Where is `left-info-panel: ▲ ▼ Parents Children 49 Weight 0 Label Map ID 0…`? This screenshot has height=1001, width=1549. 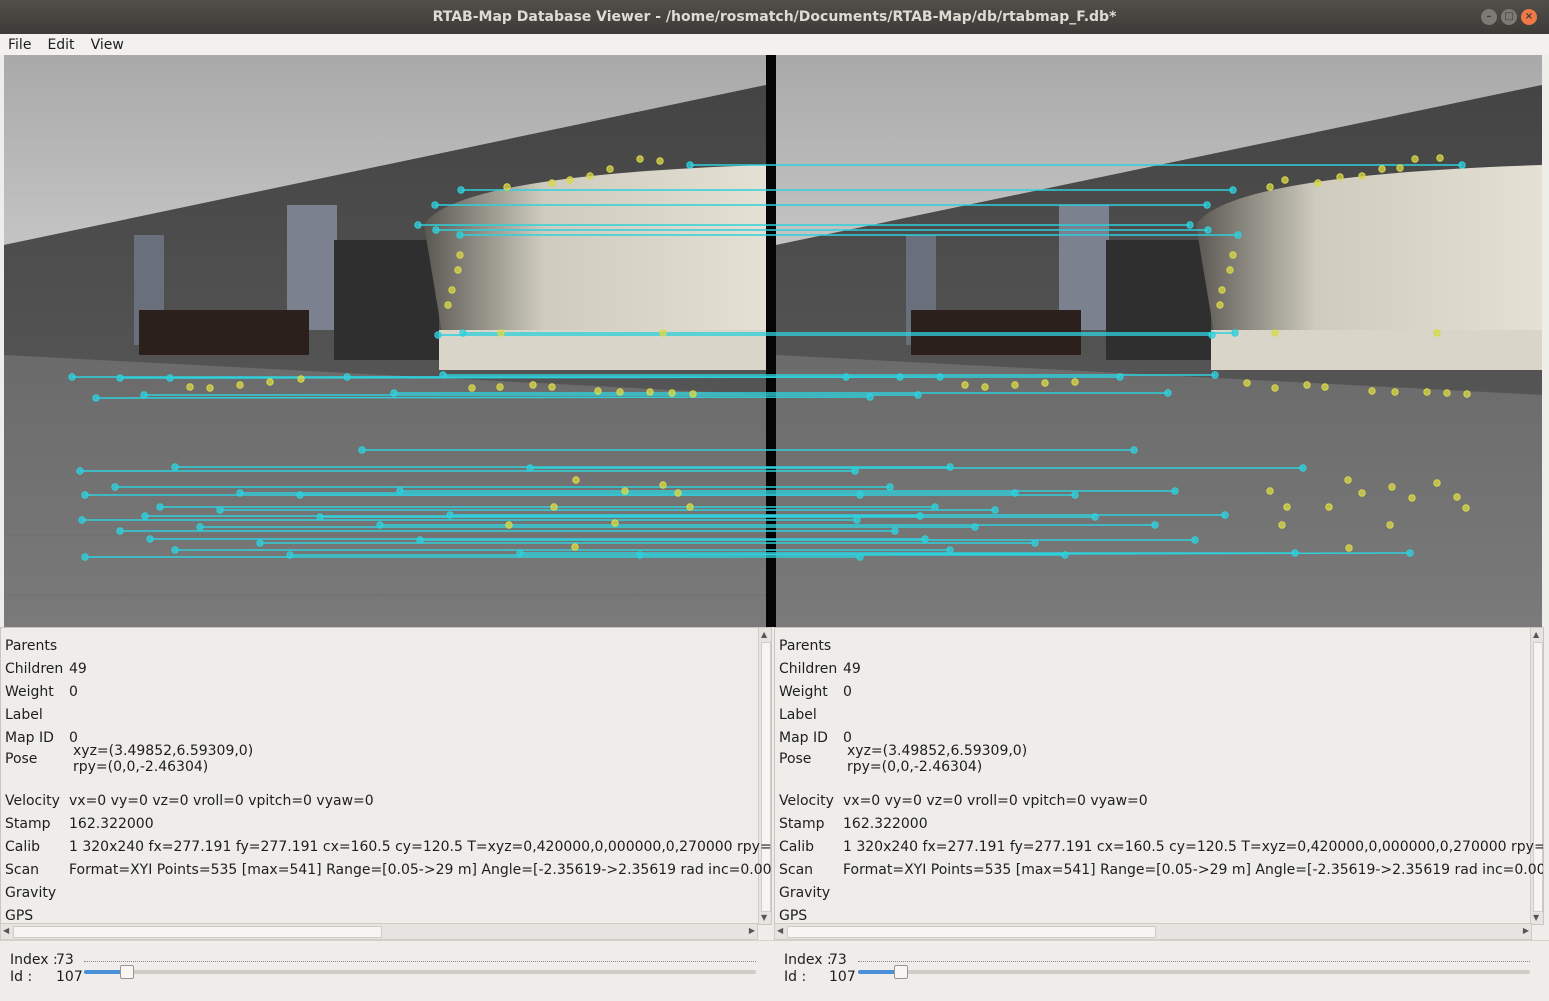
left-info-panel: ▲ ▼ Parents Children 49 Weight 0 Label Map ID 0… is located at coordinates (386, 776).